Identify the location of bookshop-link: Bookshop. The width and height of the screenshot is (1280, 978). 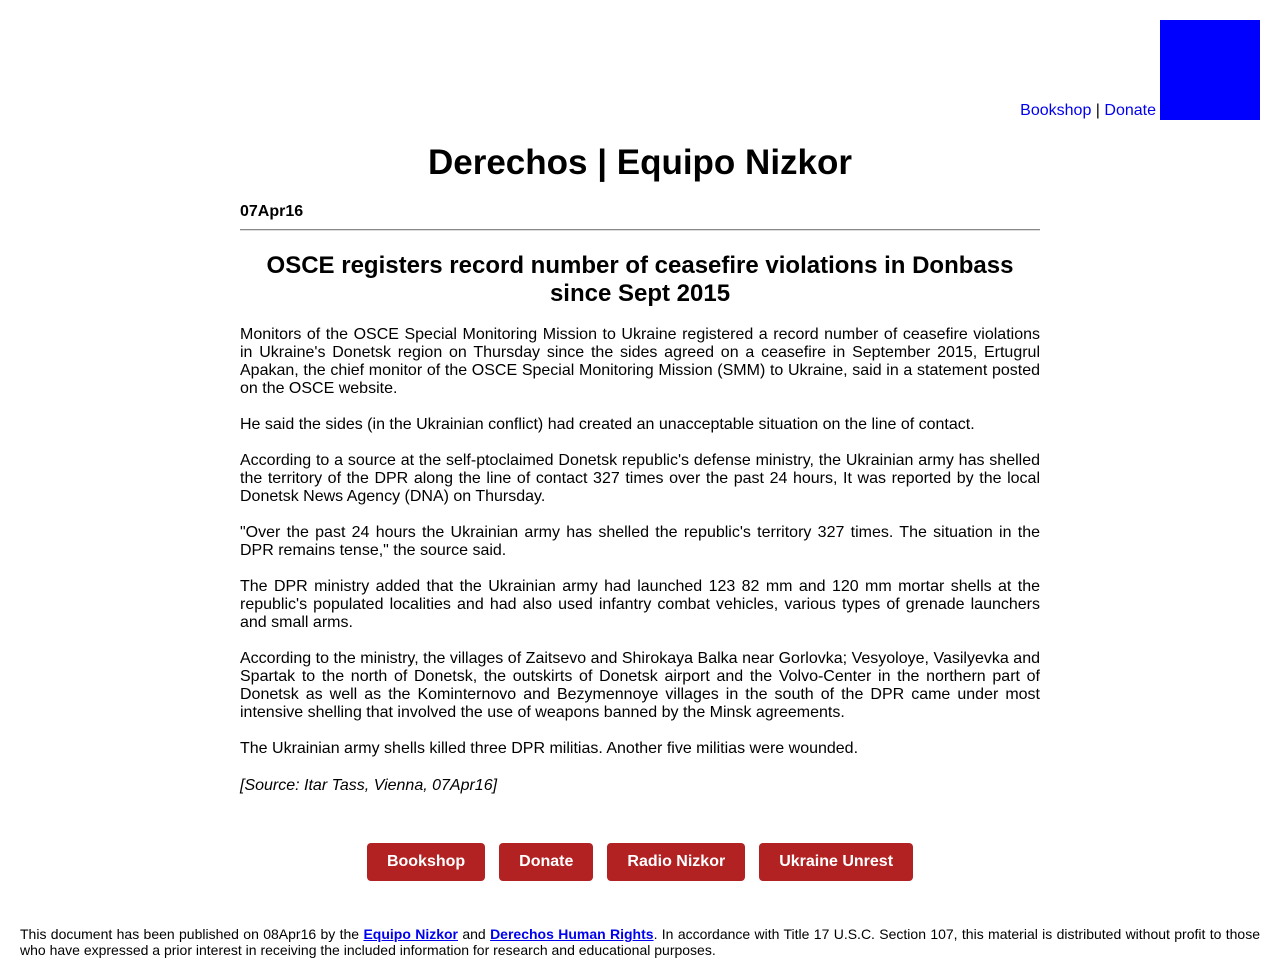
(1055, 110).